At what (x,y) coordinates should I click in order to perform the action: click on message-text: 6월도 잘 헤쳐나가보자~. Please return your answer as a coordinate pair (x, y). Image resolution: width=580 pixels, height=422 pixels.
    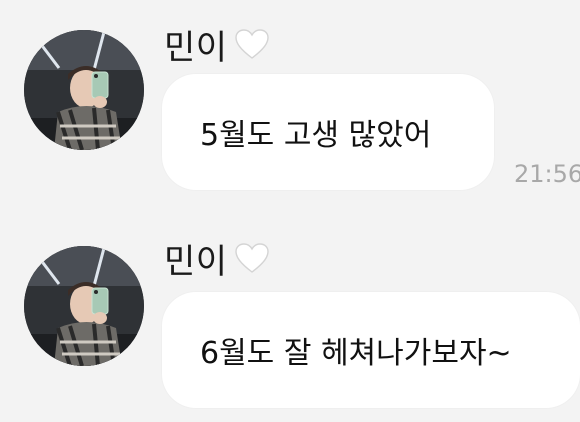
    Looking at the image, I should click on (356, 353).